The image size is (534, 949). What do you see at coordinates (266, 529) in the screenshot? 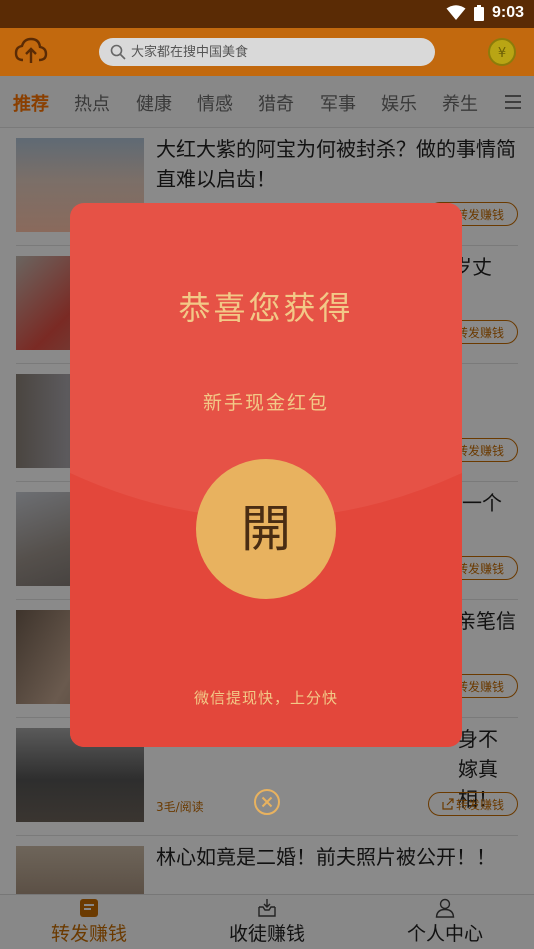
I see `open-envelope-button: 開` at bounding box center [266, 529].